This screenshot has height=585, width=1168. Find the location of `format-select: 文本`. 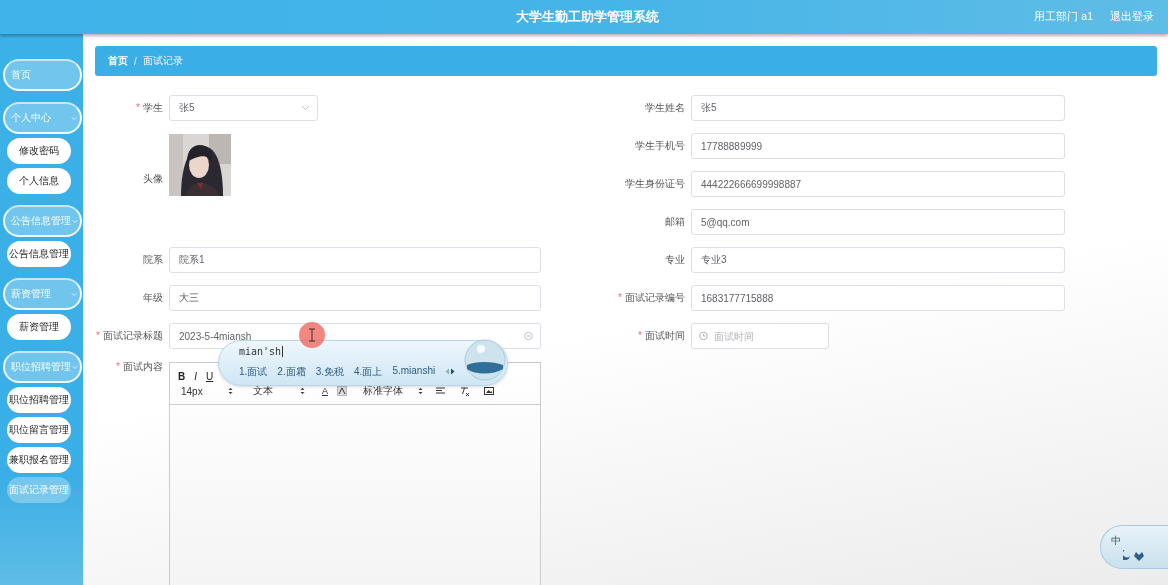

format-select: 文本 is located at coordinates (279, 391).